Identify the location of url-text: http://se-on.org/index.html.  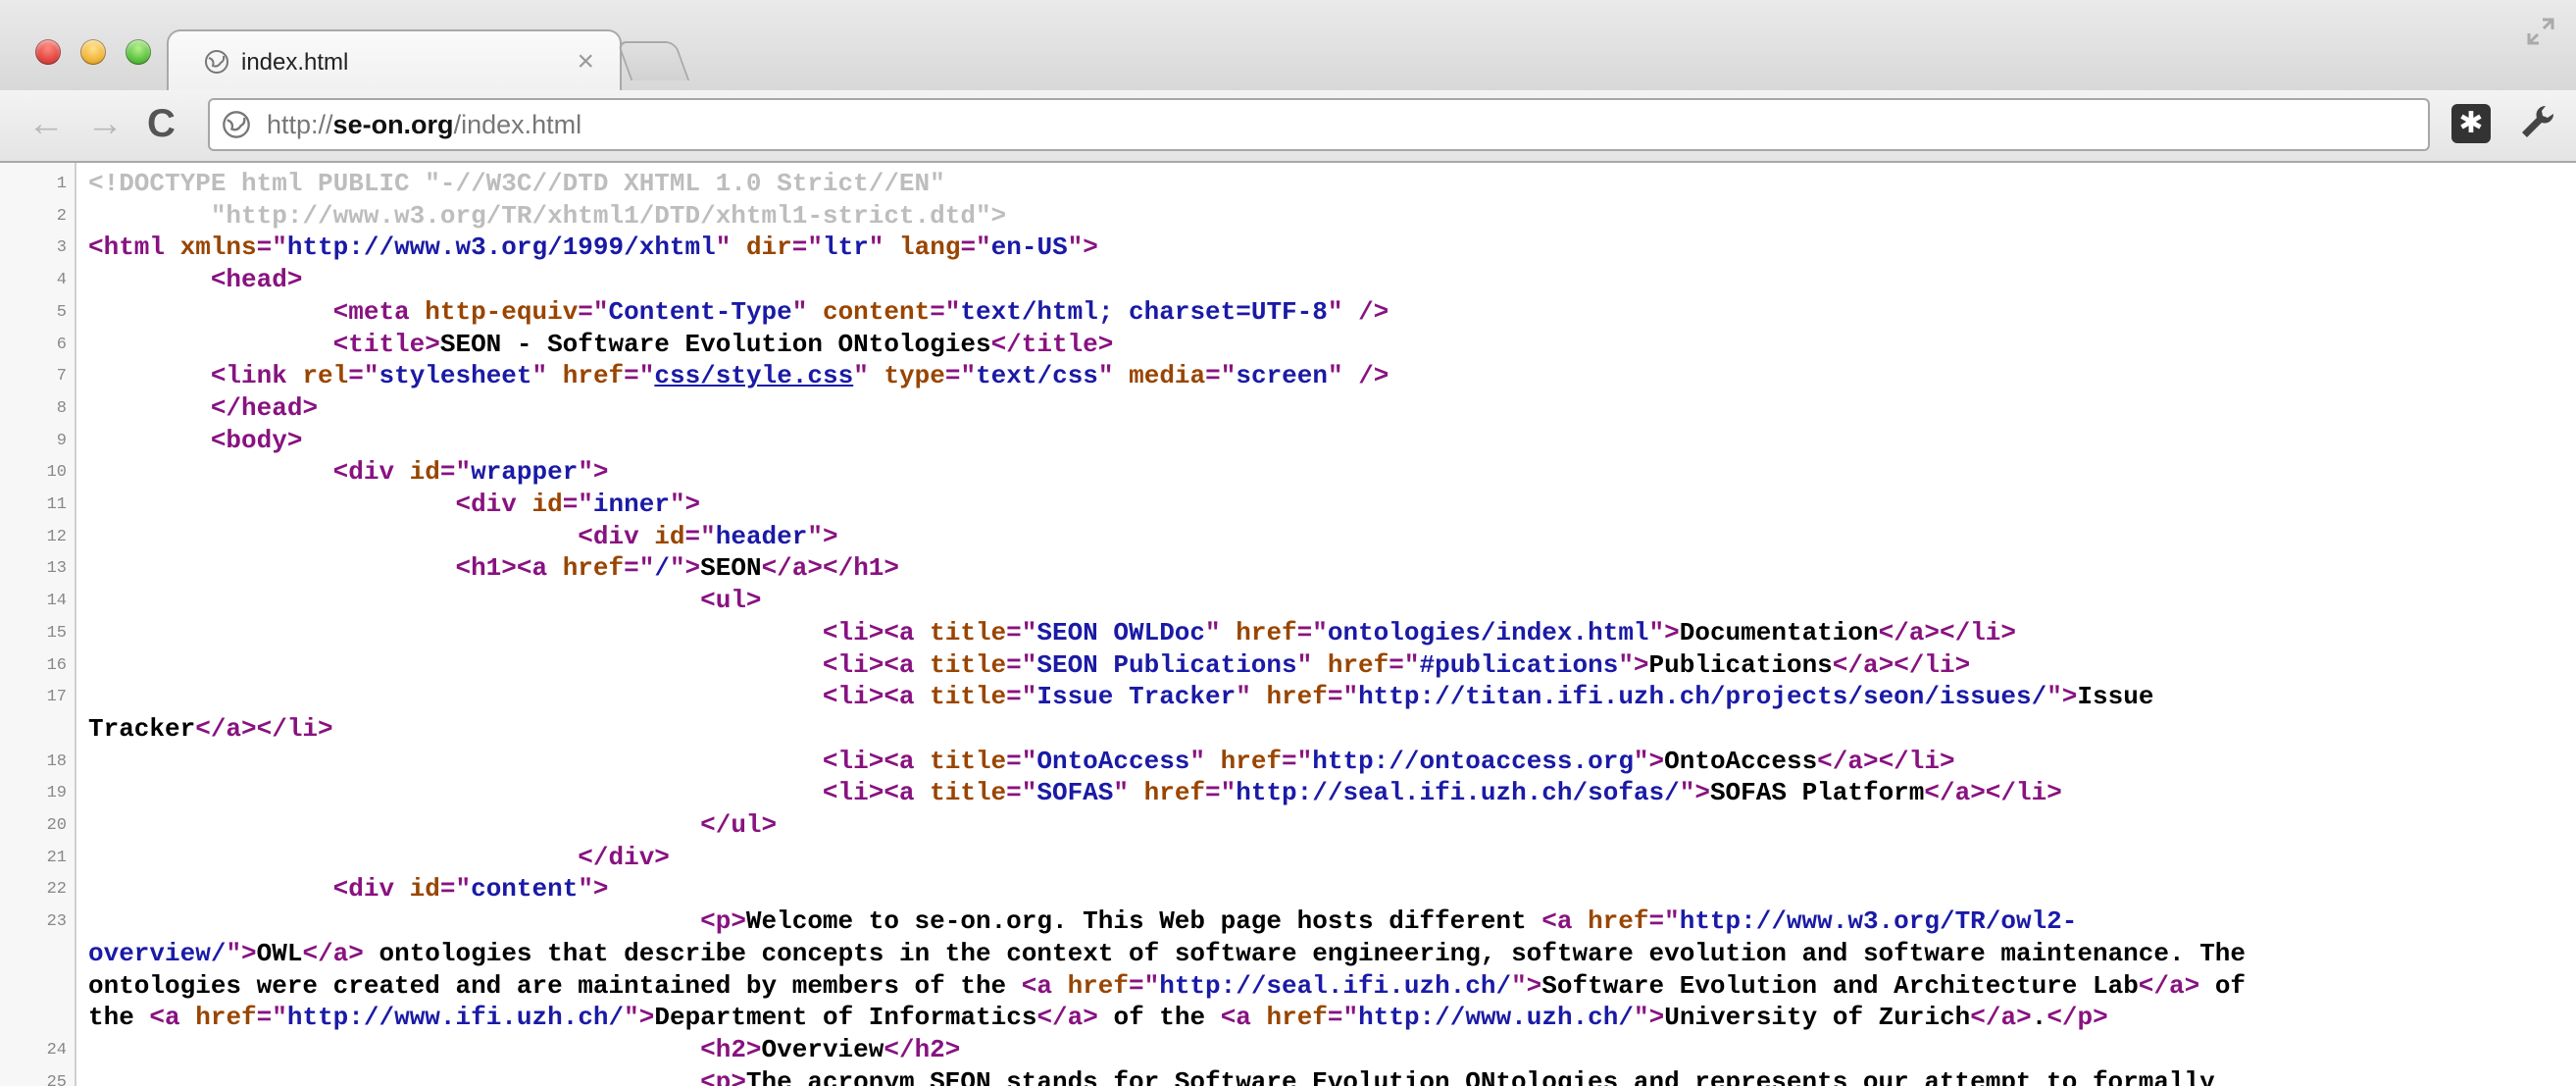
(424, 125).